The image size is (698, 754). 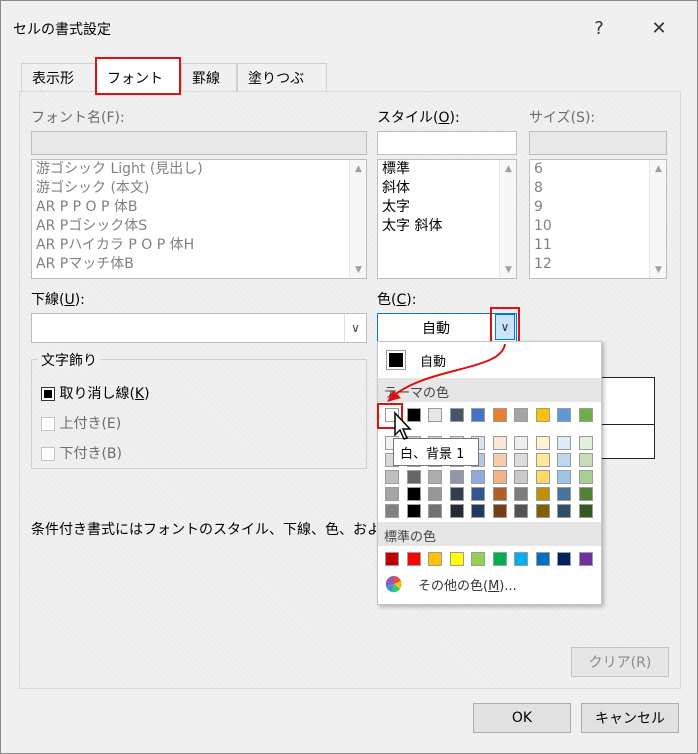 What do you see at coordinates (59, 85) in the screenshot?
I see `tab-number: 表示形式` at bounding box center [59, 85].